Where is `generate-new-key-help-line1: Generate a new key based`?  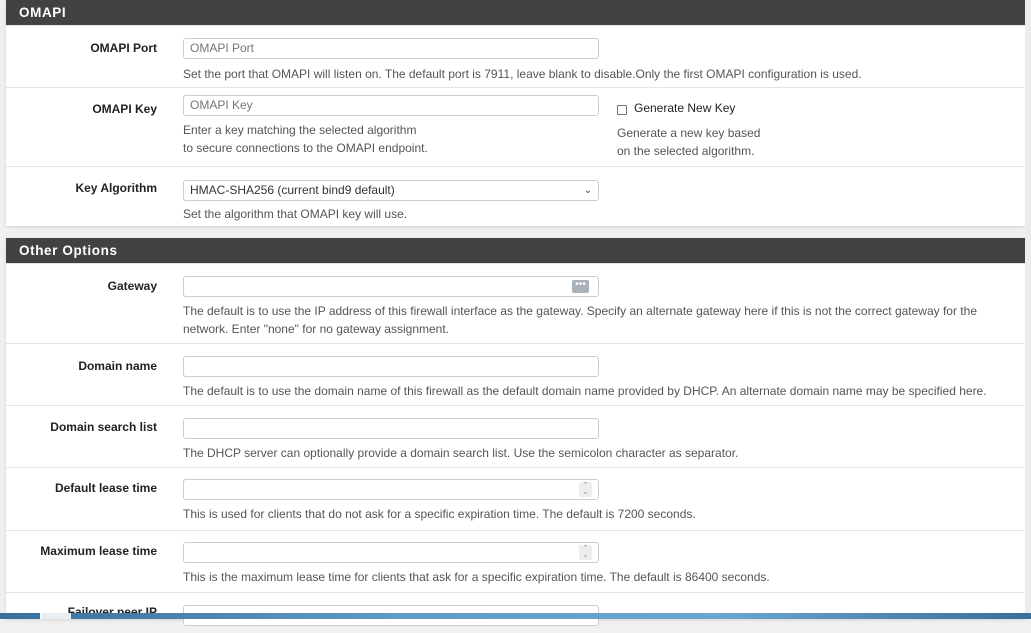 generate-new-key-help-line1: Generate a new key based is located at coordinates (689, 133).